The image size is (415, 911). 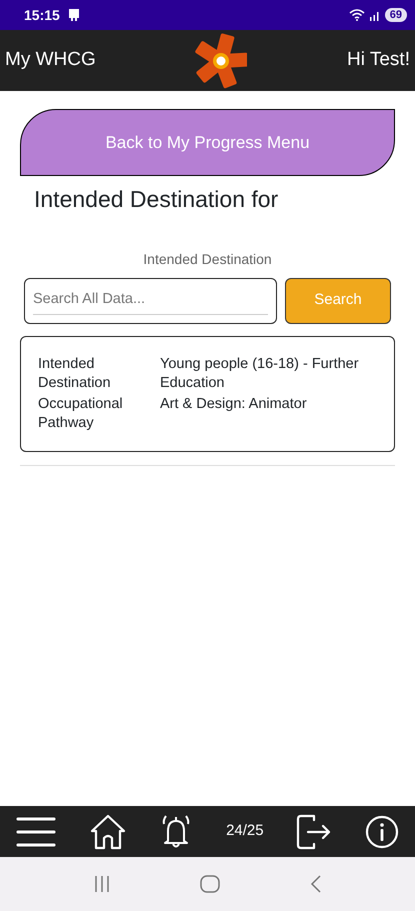 What do you see at coordinates (42, 15) in the screenshot?
I see `status-time: 15:15` at bounding box center [42, 15].